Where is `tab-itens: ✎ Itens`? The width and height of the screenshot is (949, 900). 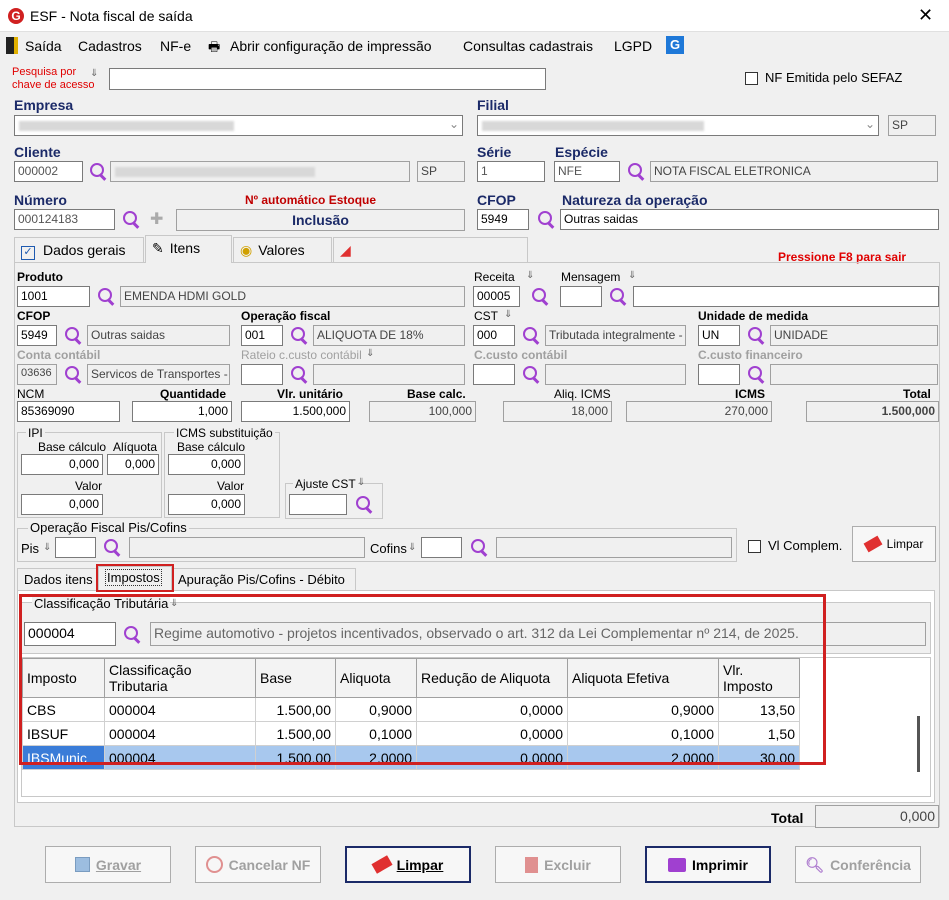 tab-itens: ✎ Itens is located at coordinates (188, 249).